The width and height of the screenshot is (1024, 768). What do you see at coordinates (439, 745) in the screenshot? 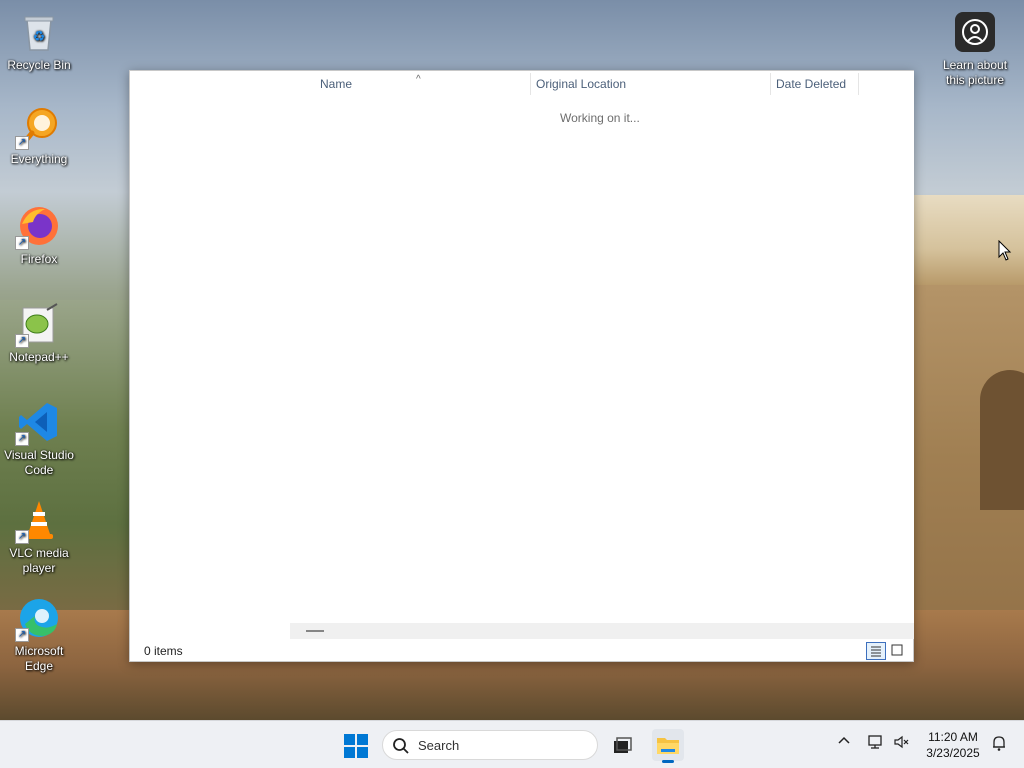
I see `search-placeholder: Search` at bounding box center [439, 745].